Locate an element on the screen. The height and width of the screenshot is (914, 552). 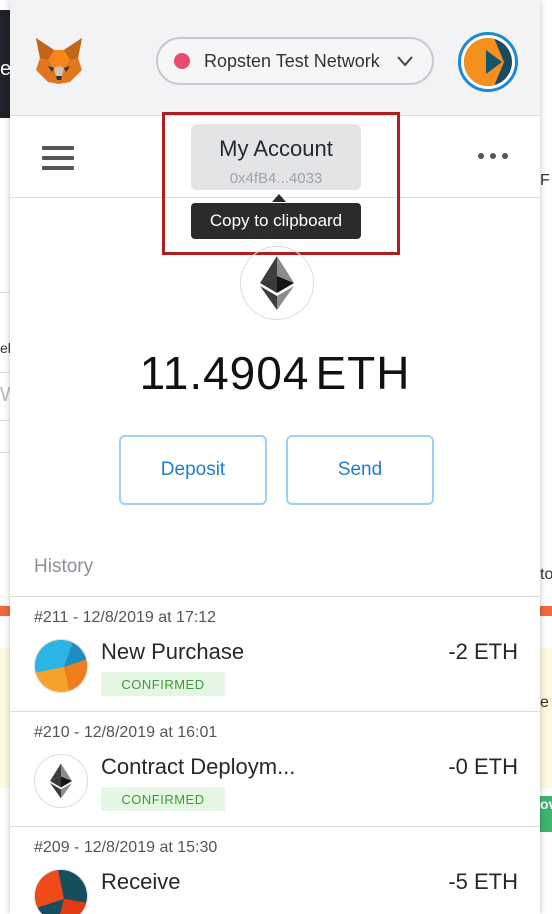
background-text: e is located at coordinates (544, 702).